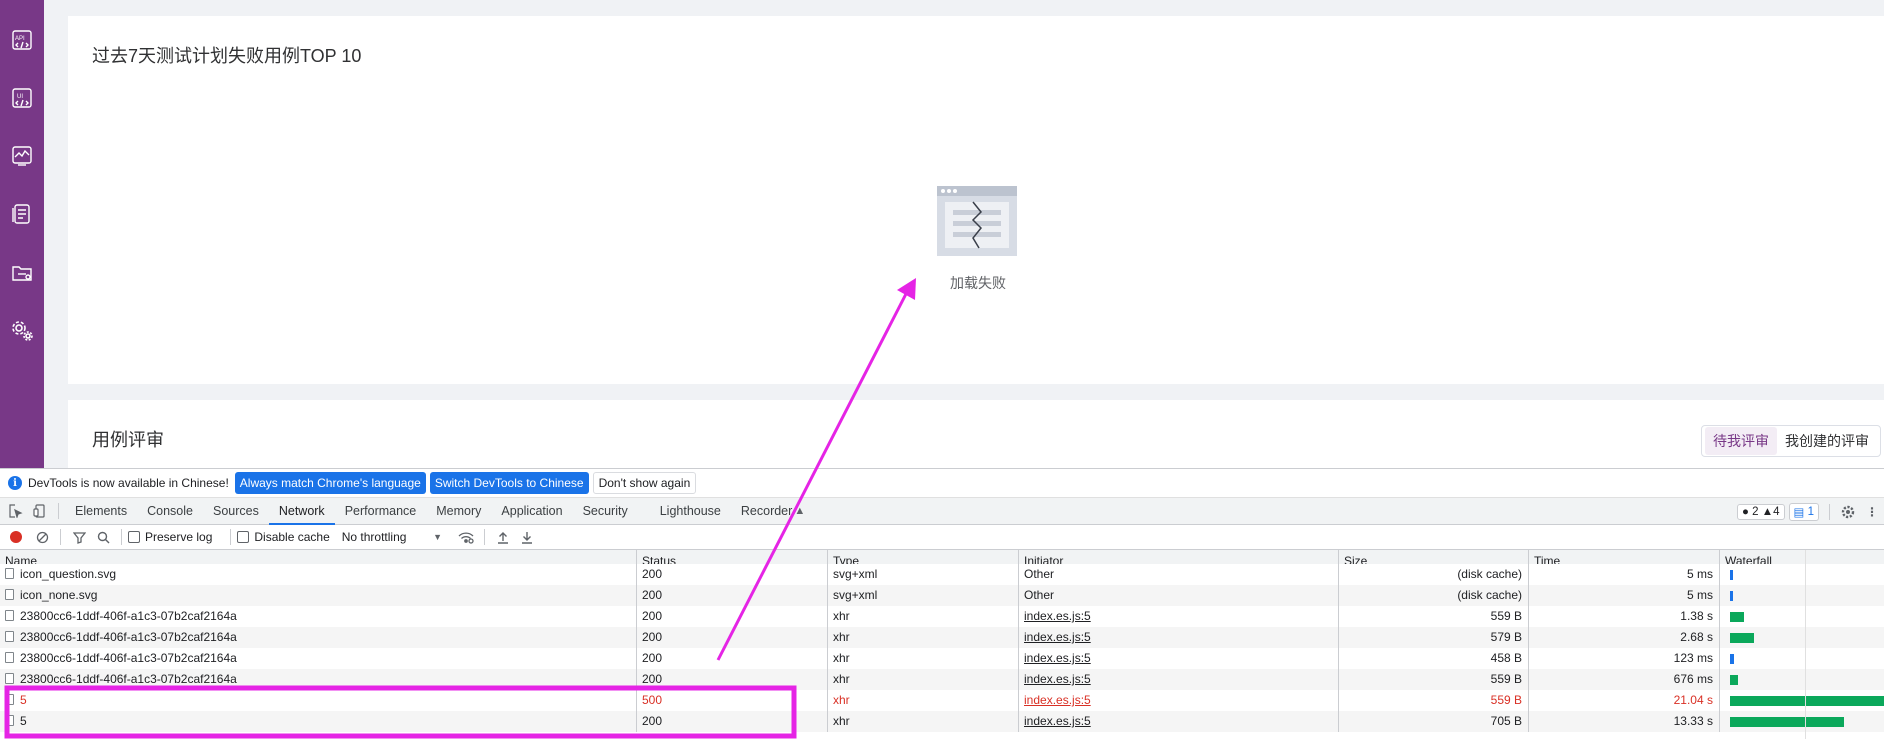 This screenshot has height=739, width=1884. What do you see at coordinates (22, 40) in the screenshot?
I see `api-icon: API` at bounding box center [22, 40].